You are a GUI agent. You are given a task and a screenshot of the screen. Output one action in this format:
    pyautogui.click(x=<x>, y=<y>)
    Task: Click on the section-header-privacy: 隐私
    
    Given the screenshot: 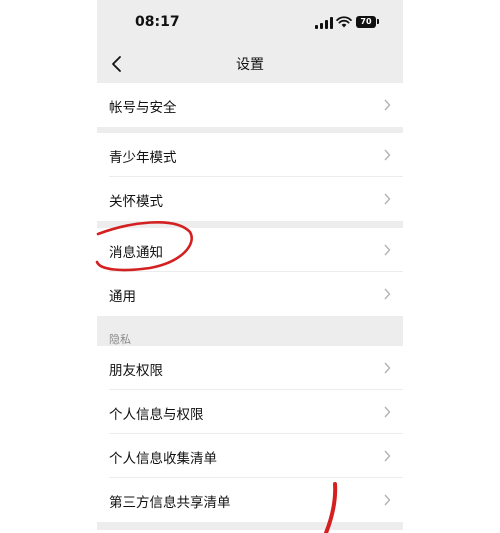 What is the action you would take?
    pyautogui.click(x=120, y=339)
    